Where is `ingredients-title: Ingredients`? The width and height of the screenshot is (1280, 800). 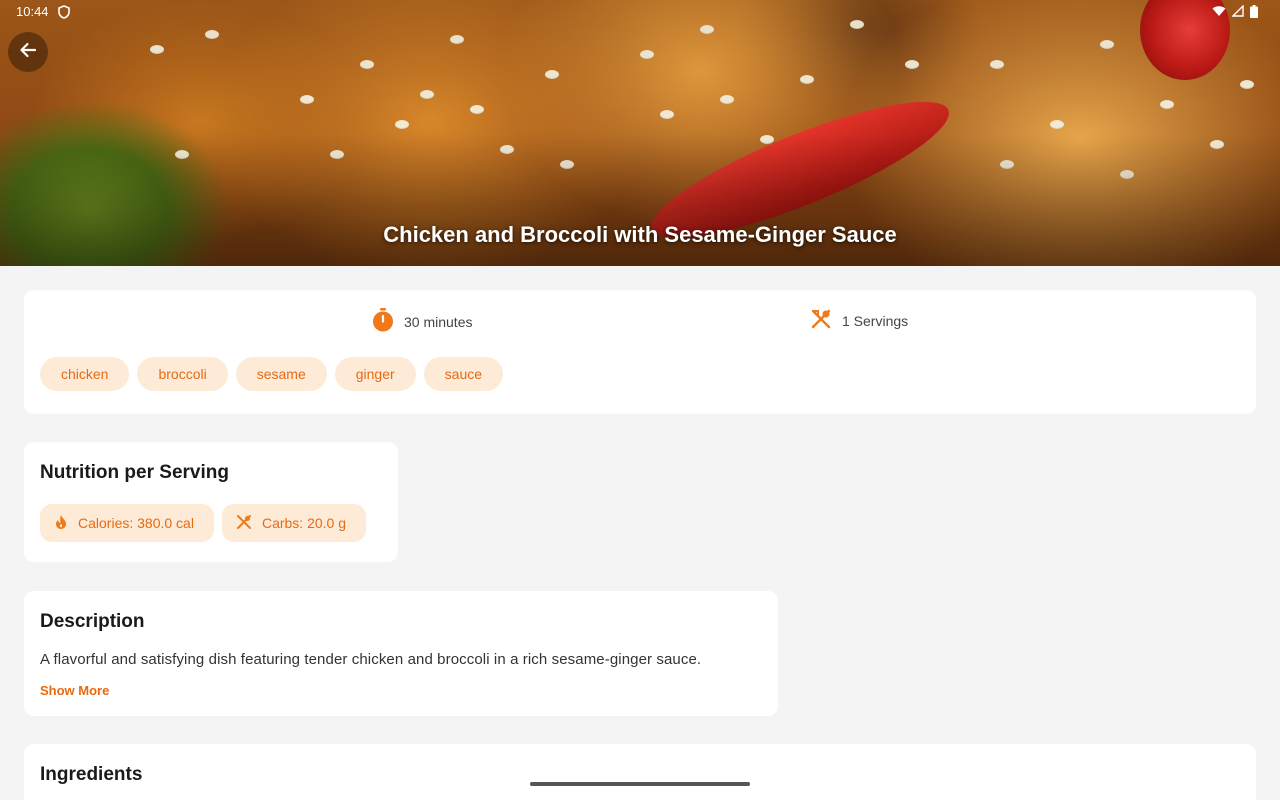 ingredients-title: Ingredients is located at coordinates (91, 774).